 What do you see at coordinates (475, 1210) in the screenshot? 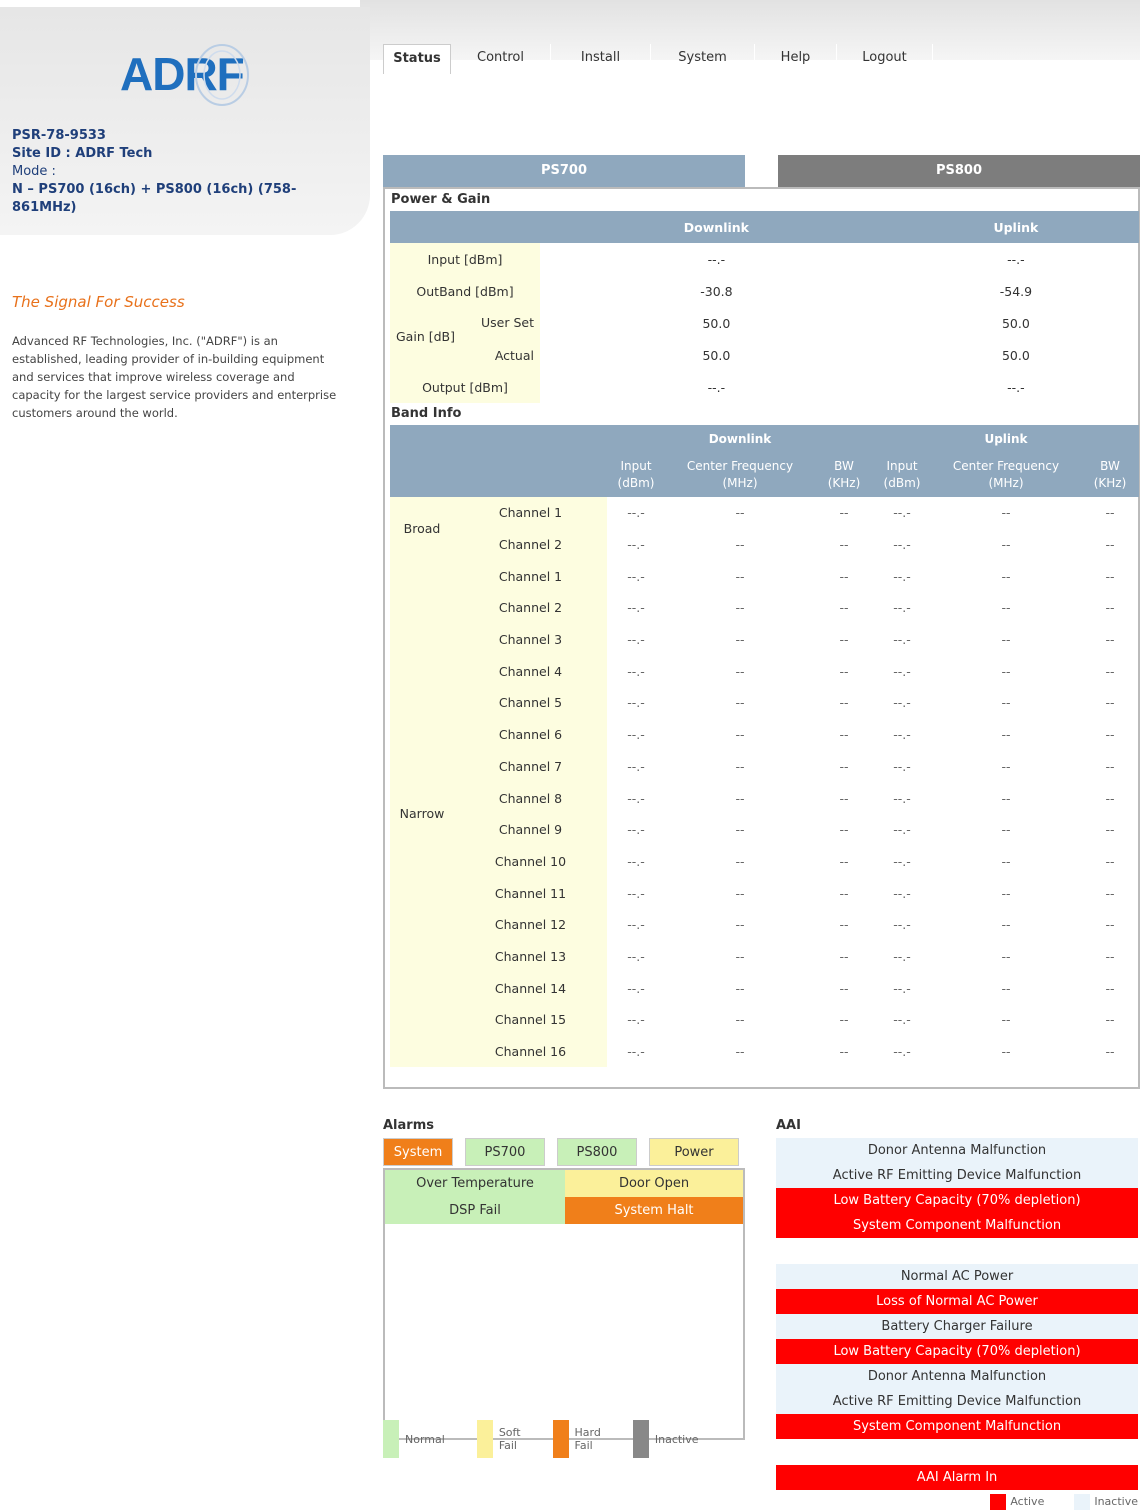
I see `alarm-dsp-fail: DSP Fail` at bounding box center [475, 1210].